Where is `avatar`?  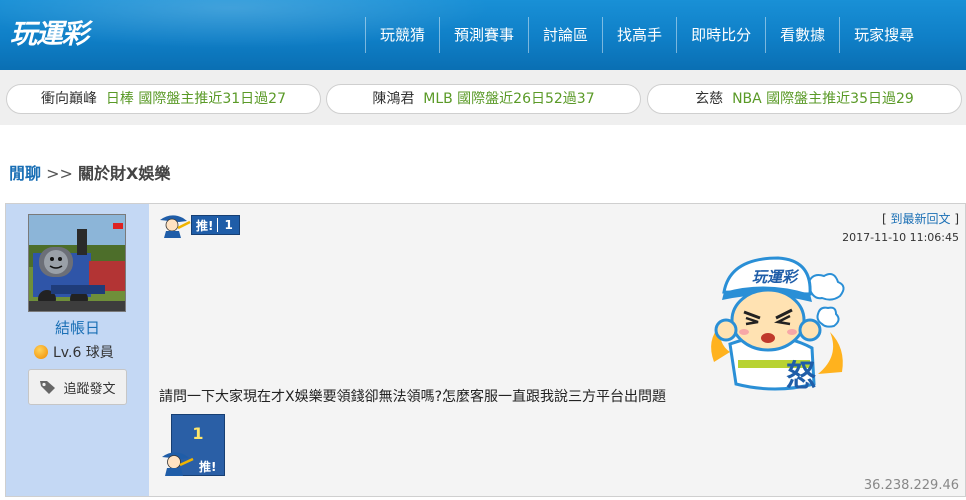
avatar is located at coordinates (77, 263).